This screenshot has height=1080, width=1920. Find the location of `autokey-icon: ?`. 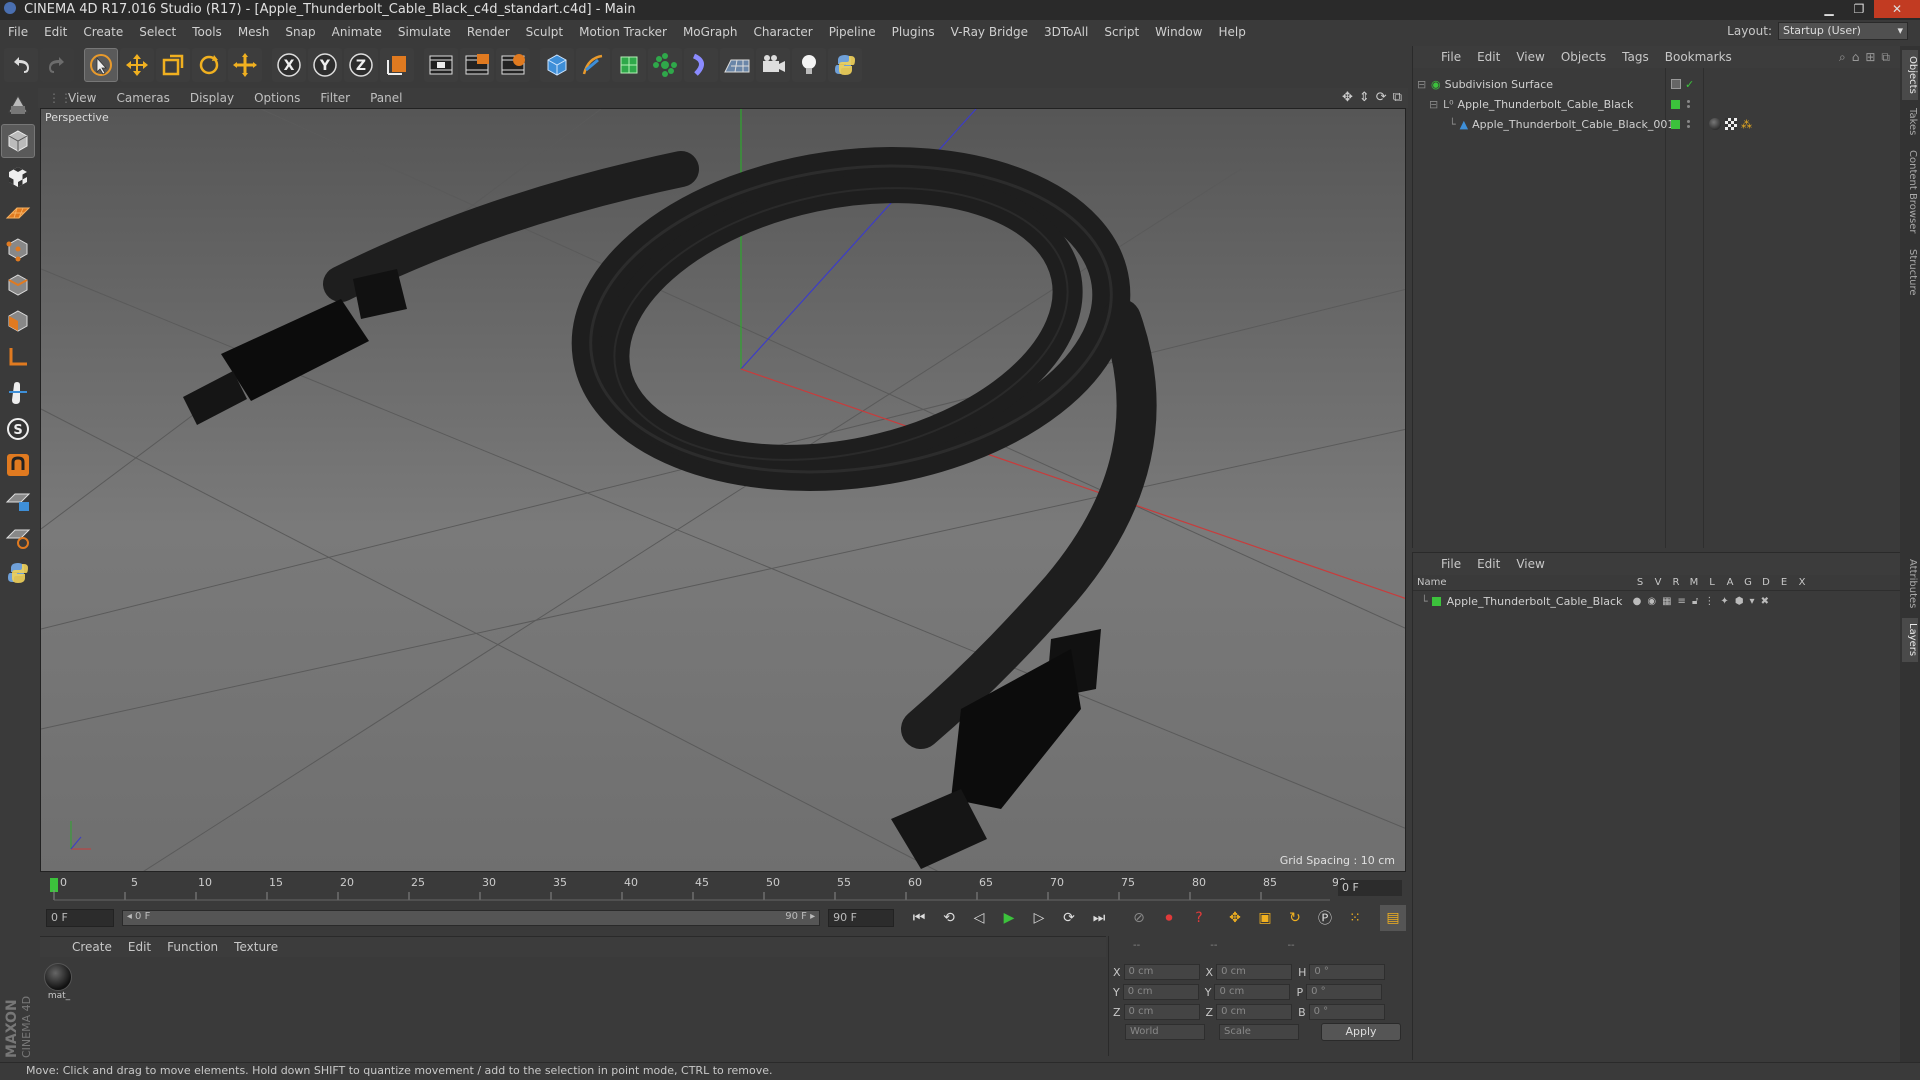

autokey-icon: ? is located at coordinates (1199, 918).